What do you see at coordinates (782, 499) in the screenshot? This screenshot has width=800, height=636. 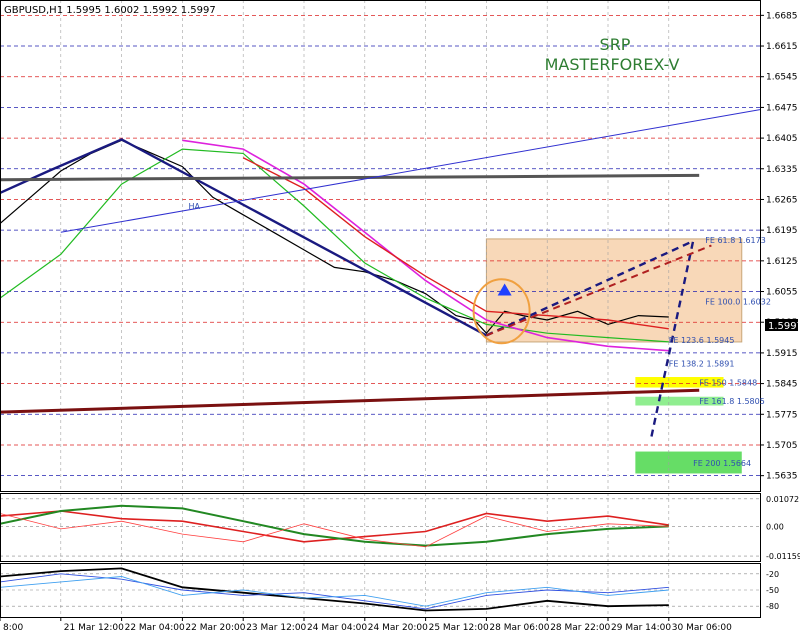 I see `sub1-tick-0: 0.01072` at bounding box center [782, 499].